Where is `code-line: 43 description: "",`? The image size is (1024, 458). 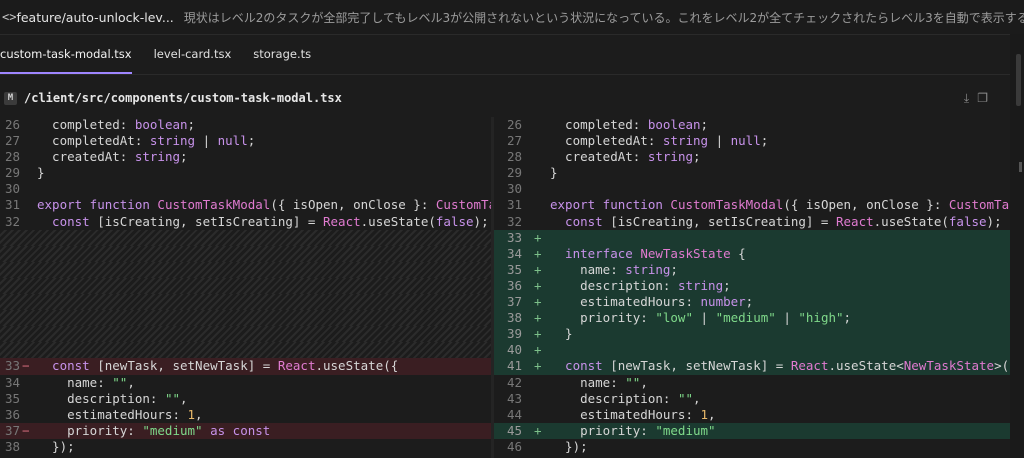
code-line: 43 description: "", is located at coordinates (752, 399).